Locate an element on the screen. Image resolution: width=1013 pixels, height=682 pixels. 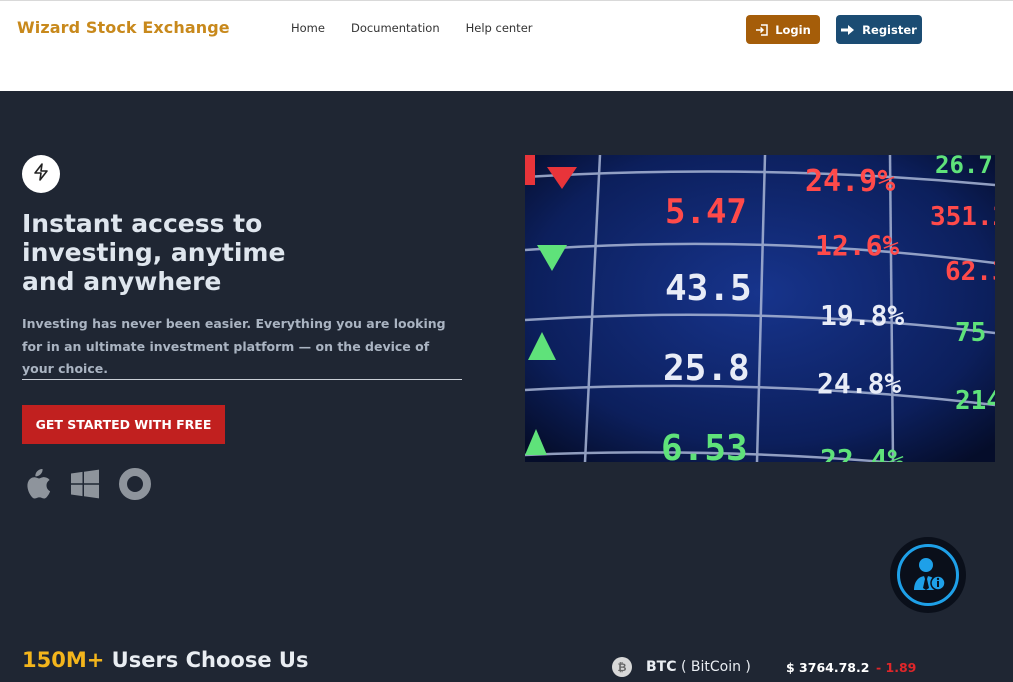
stock-value: 6.53 is located at coordinates (704, 445).